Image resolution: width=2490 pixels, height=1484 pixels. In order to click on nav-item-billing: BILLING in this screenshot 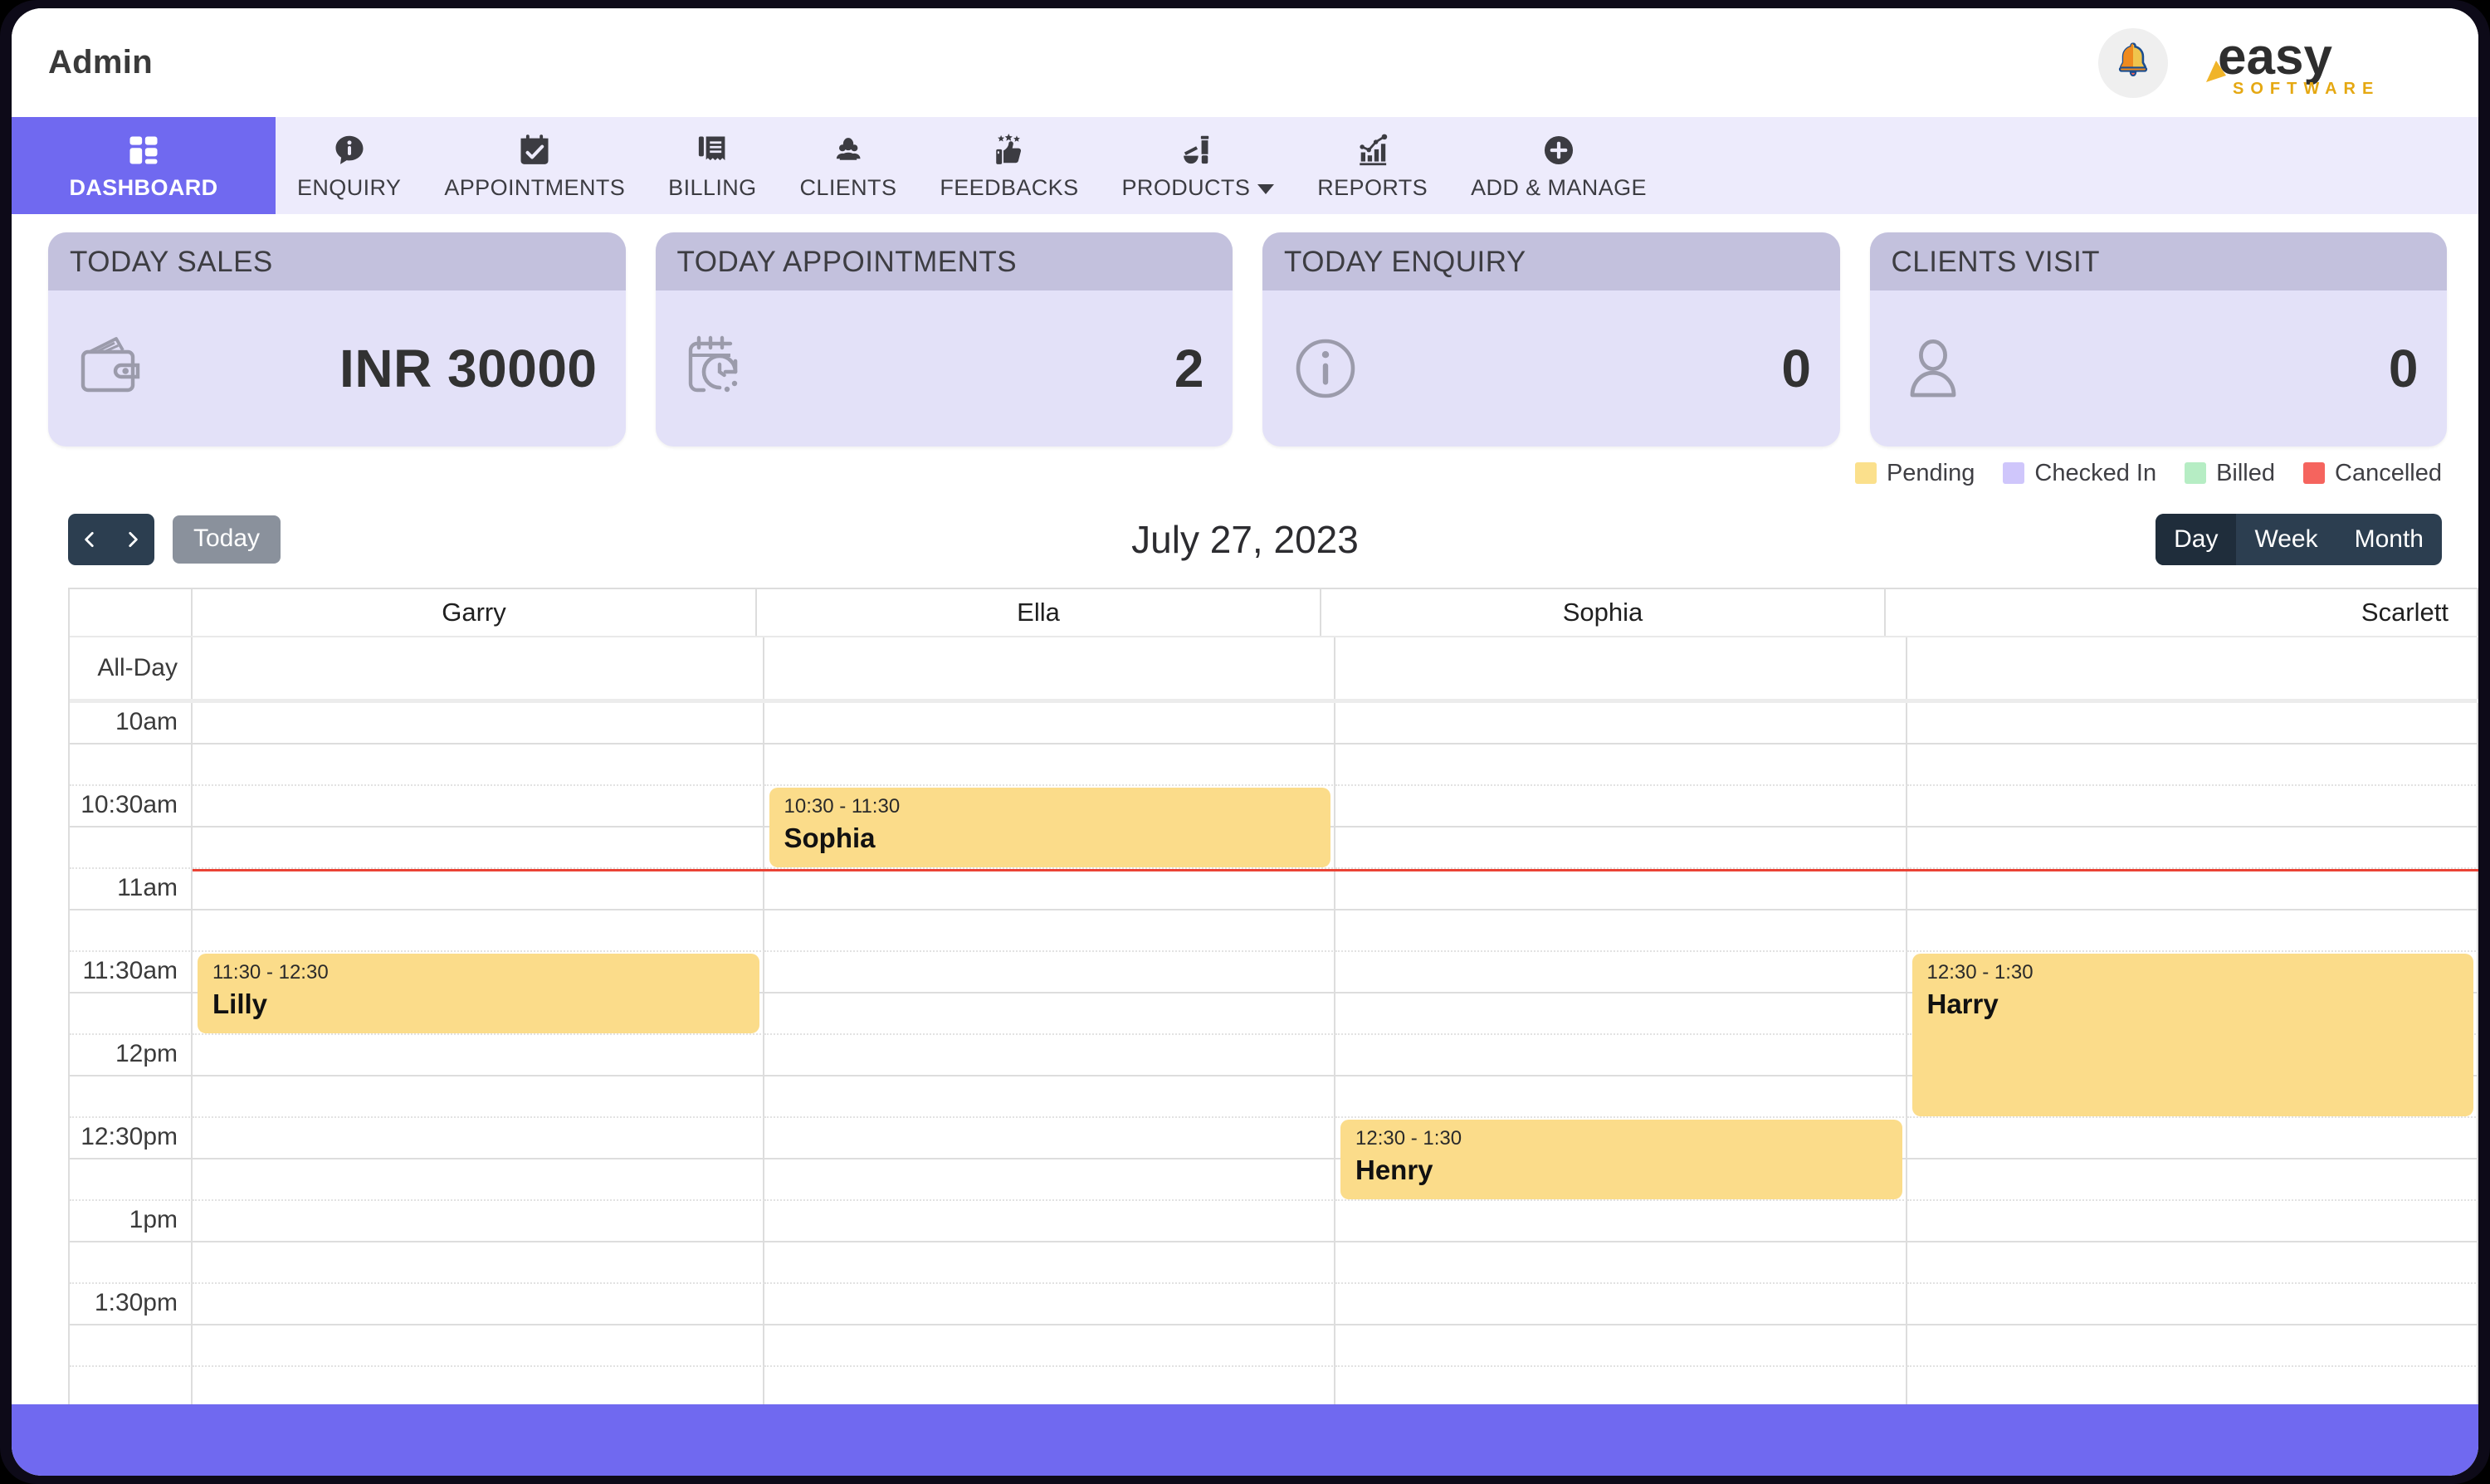, I will do `click(712, 165)`.